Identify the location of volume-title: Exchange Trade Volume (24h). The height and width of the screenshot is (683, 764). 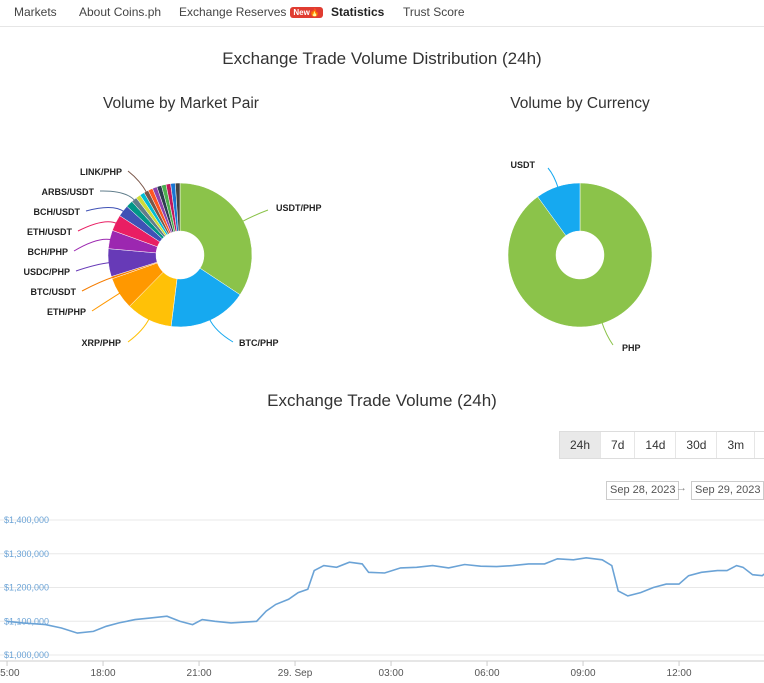
(382, 400).